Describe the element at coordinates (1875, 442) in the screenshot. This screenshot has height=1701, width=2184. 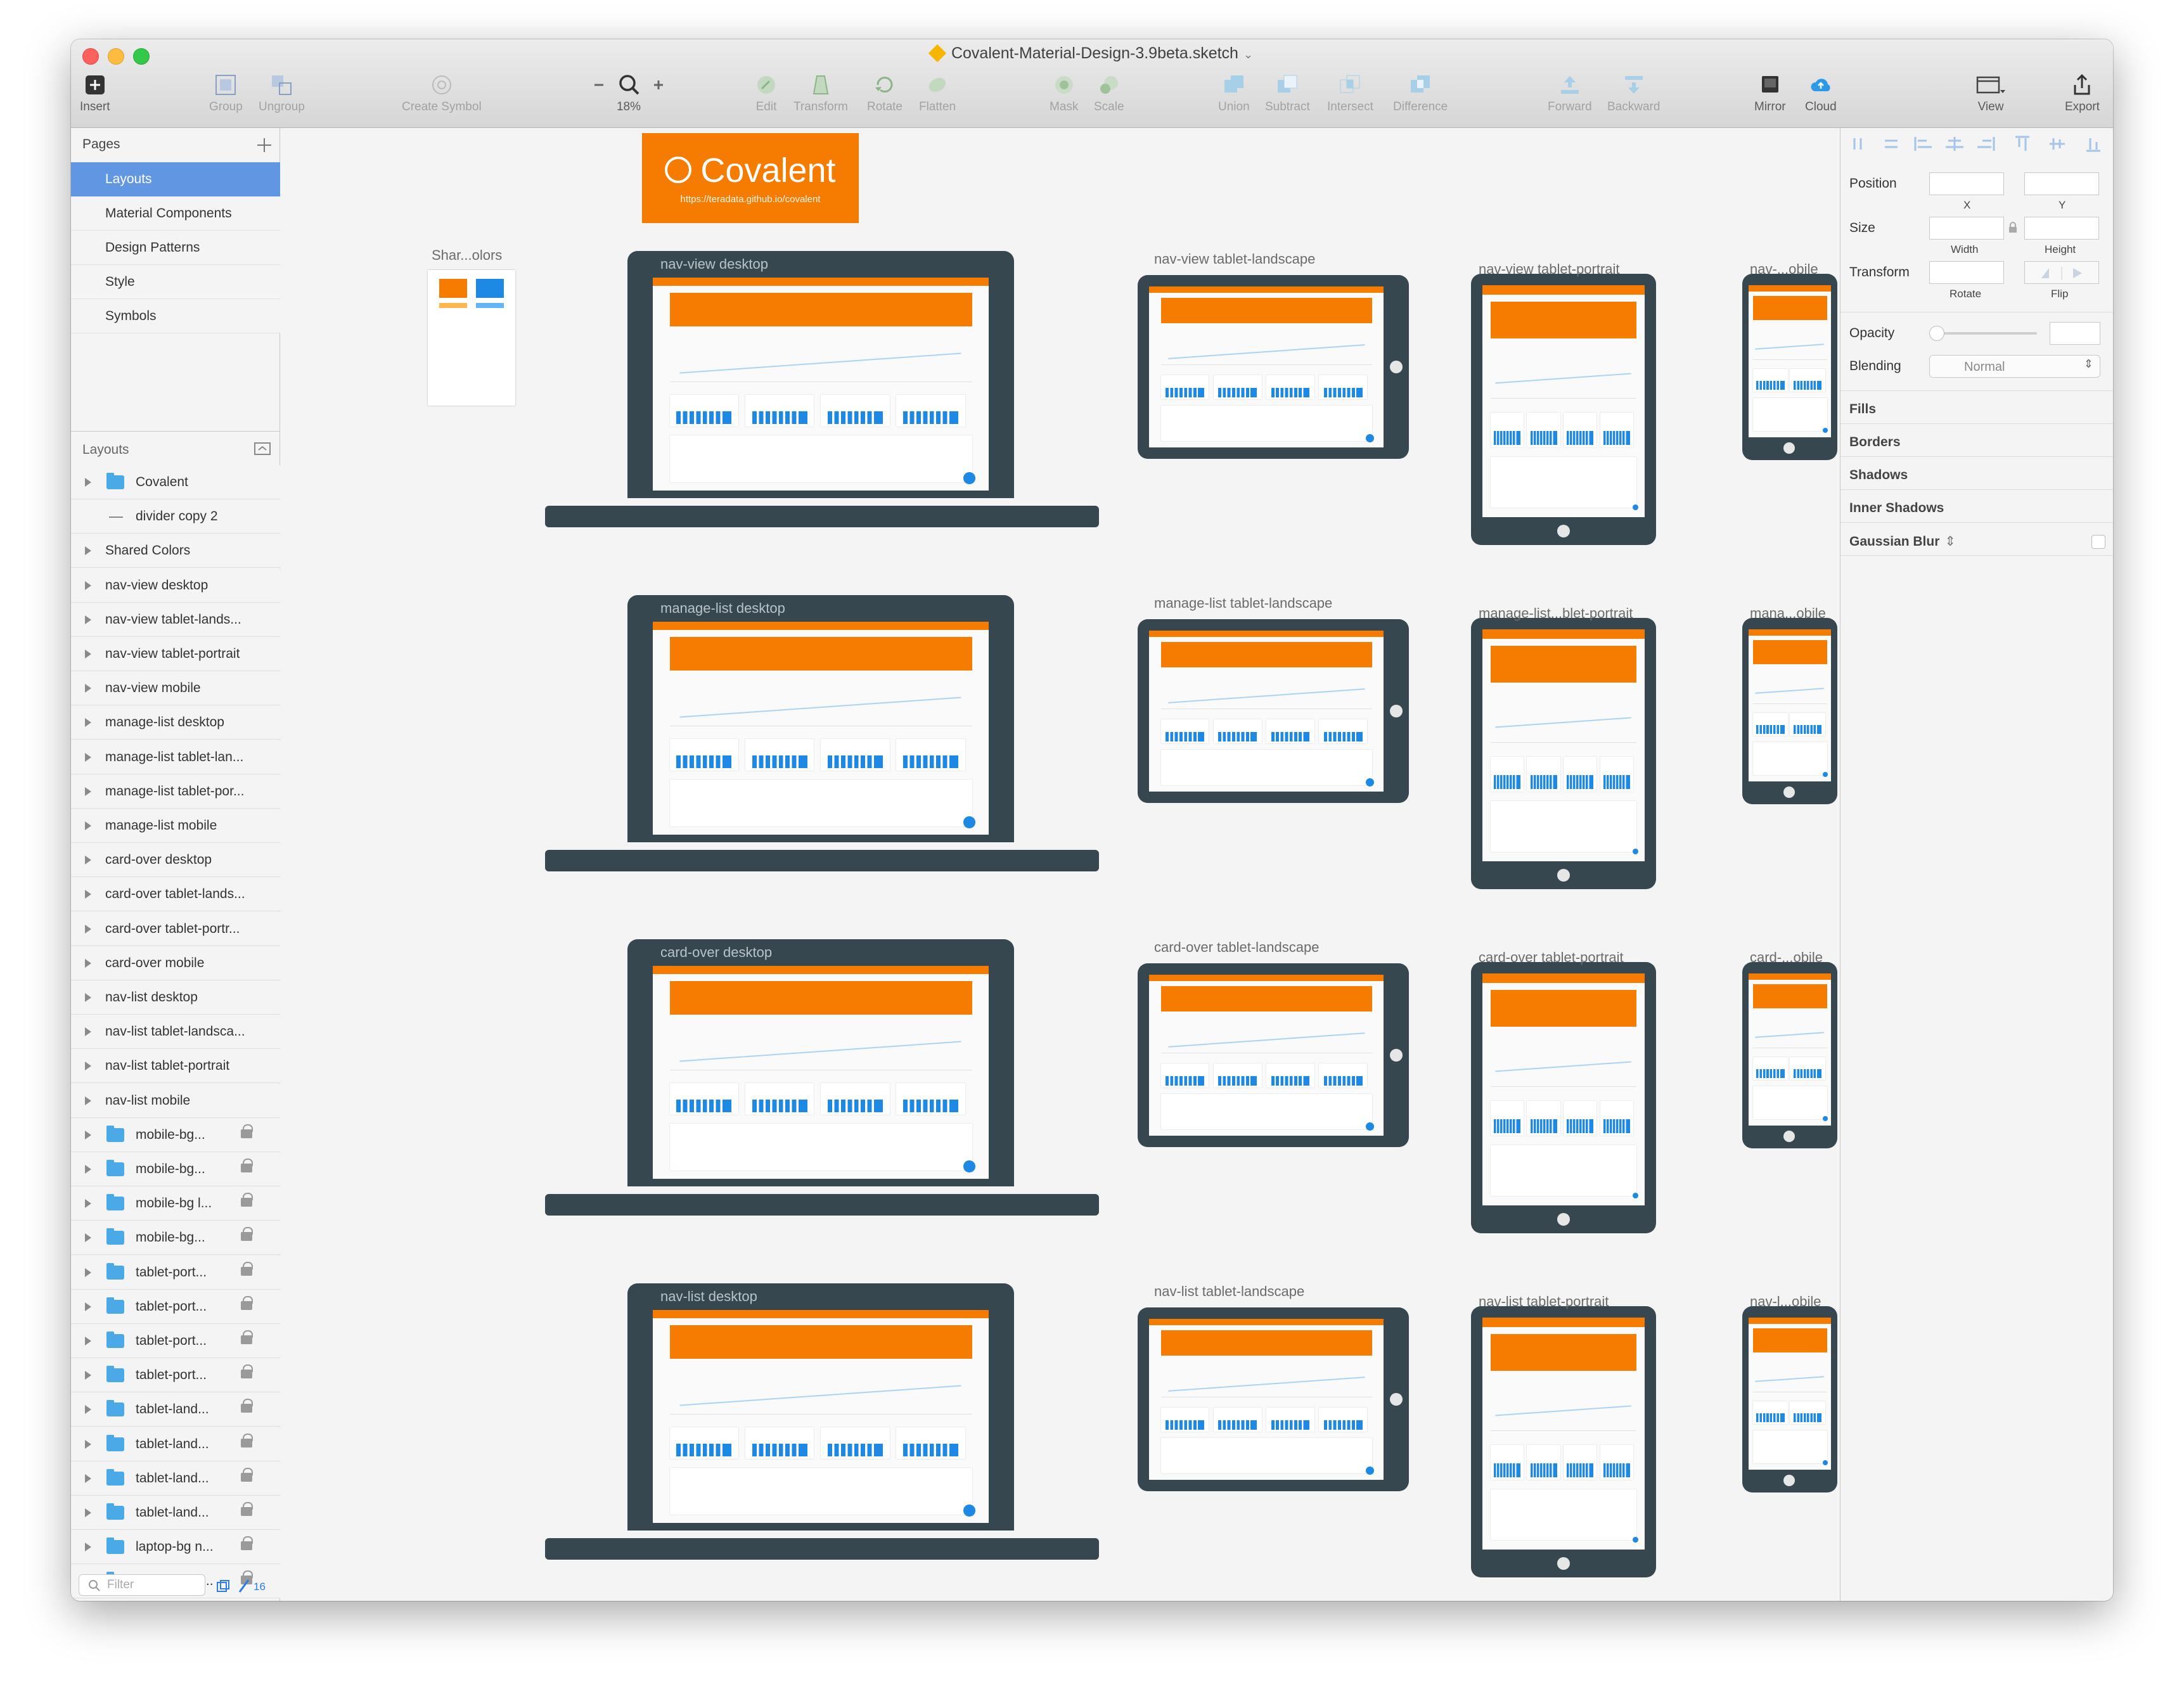
I see `borders-section: Borders` at that location.